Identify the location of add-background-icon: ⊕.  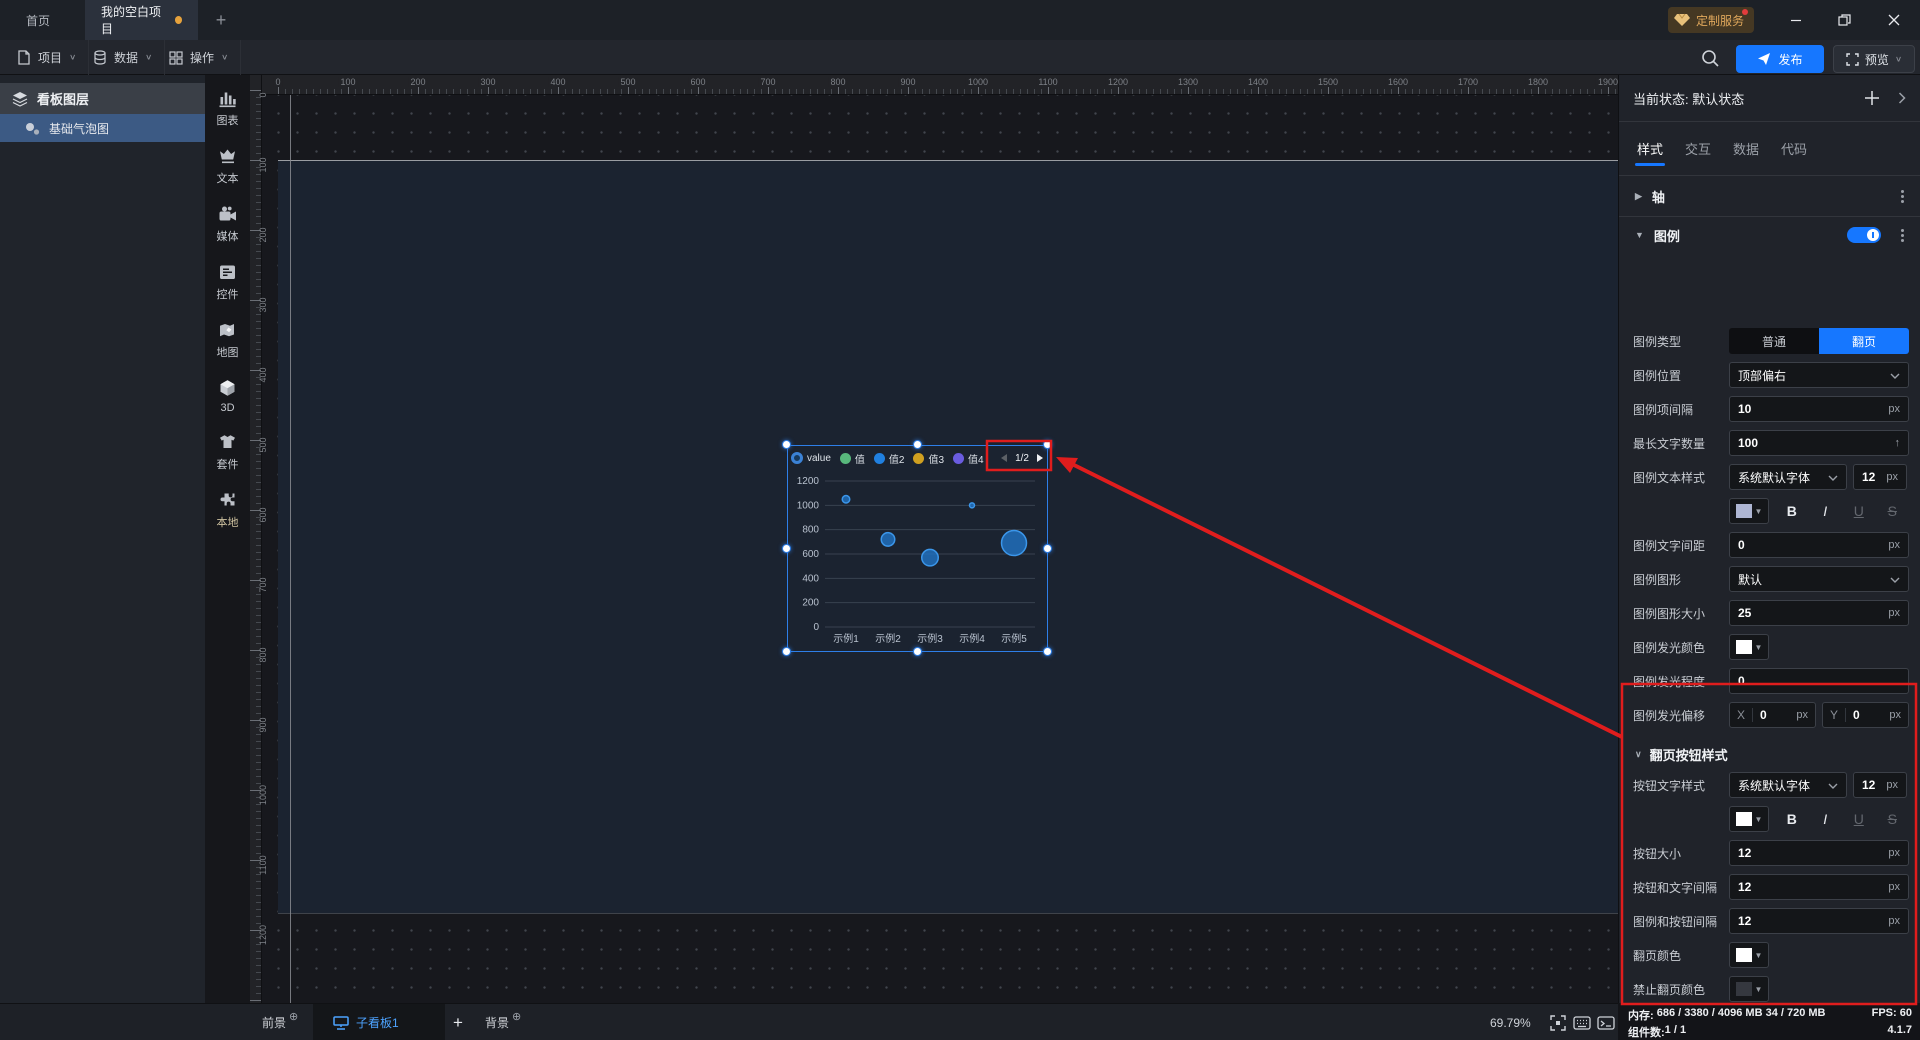
(516, 1016).